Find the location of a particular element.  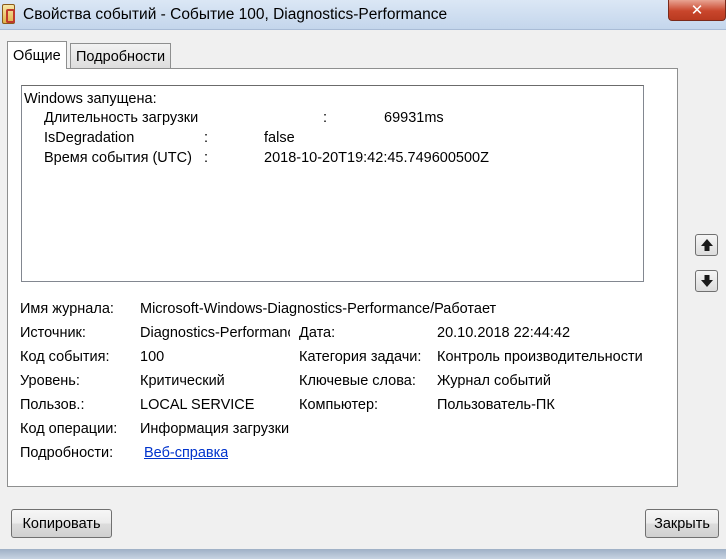

description-heading: Windows запущена: is located at coordinates (90, 99).